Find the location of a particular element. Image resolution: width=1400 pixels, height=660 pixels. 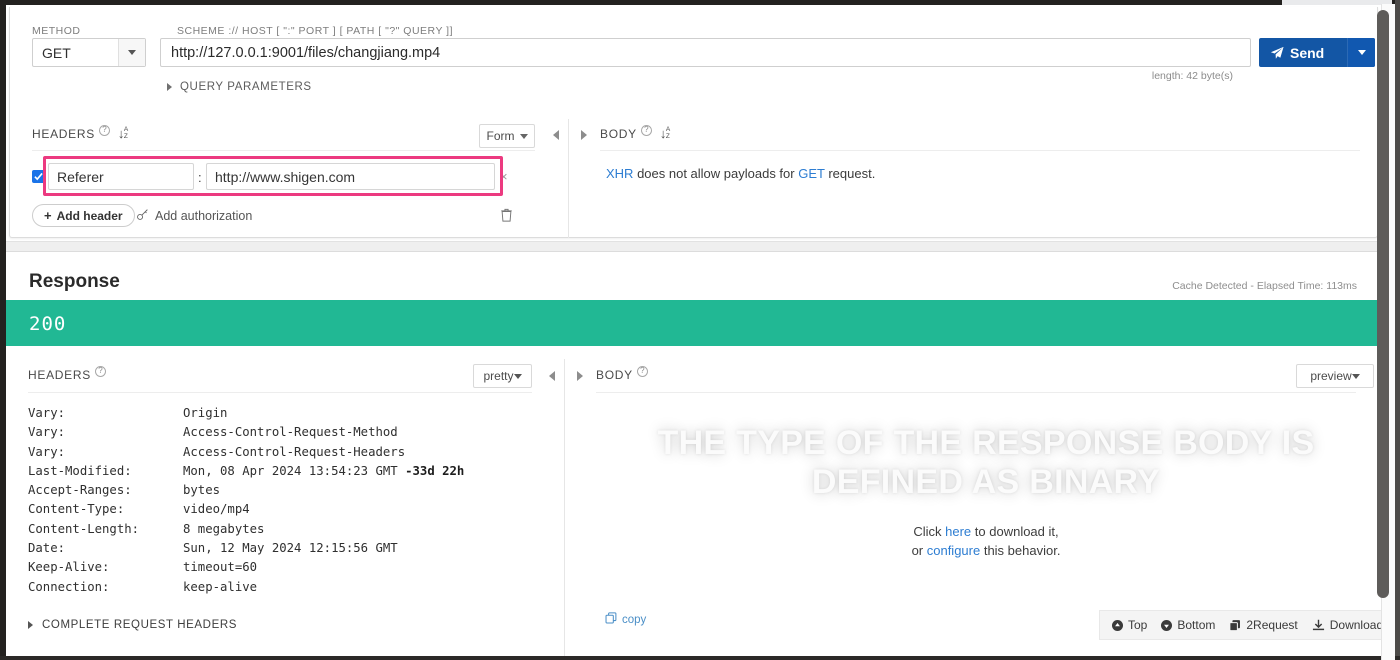

response-toolbar-bottom-button: Bottom is located at coordinates (1188, 625).